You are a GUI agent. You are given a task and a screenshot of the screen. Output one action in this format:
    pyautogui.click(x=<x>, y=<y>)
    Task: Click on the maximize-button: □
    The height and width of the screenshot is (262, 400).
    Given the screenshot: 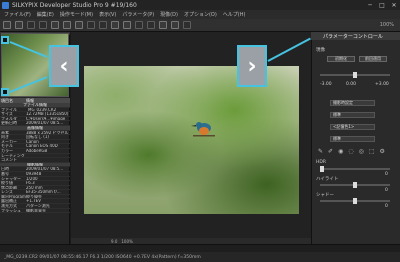 What is the action you would take?
    pyautogui.click(x=382, y=5)
    